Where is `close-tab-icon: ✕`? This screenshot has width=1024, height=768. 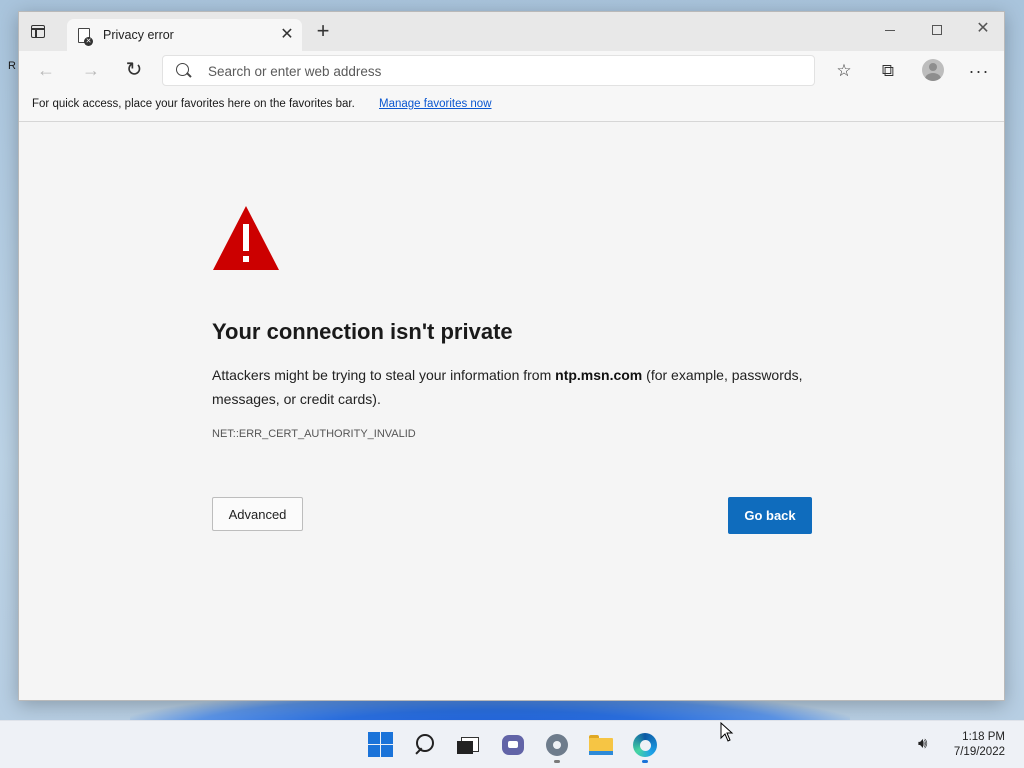 close-tab-icon: ✕ is located at coordinates (287, 35).